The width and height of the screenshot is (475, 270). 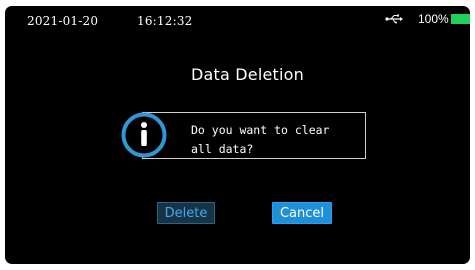 I want to click on dialog-title: Data Deletion, so click(x=247, y=74).